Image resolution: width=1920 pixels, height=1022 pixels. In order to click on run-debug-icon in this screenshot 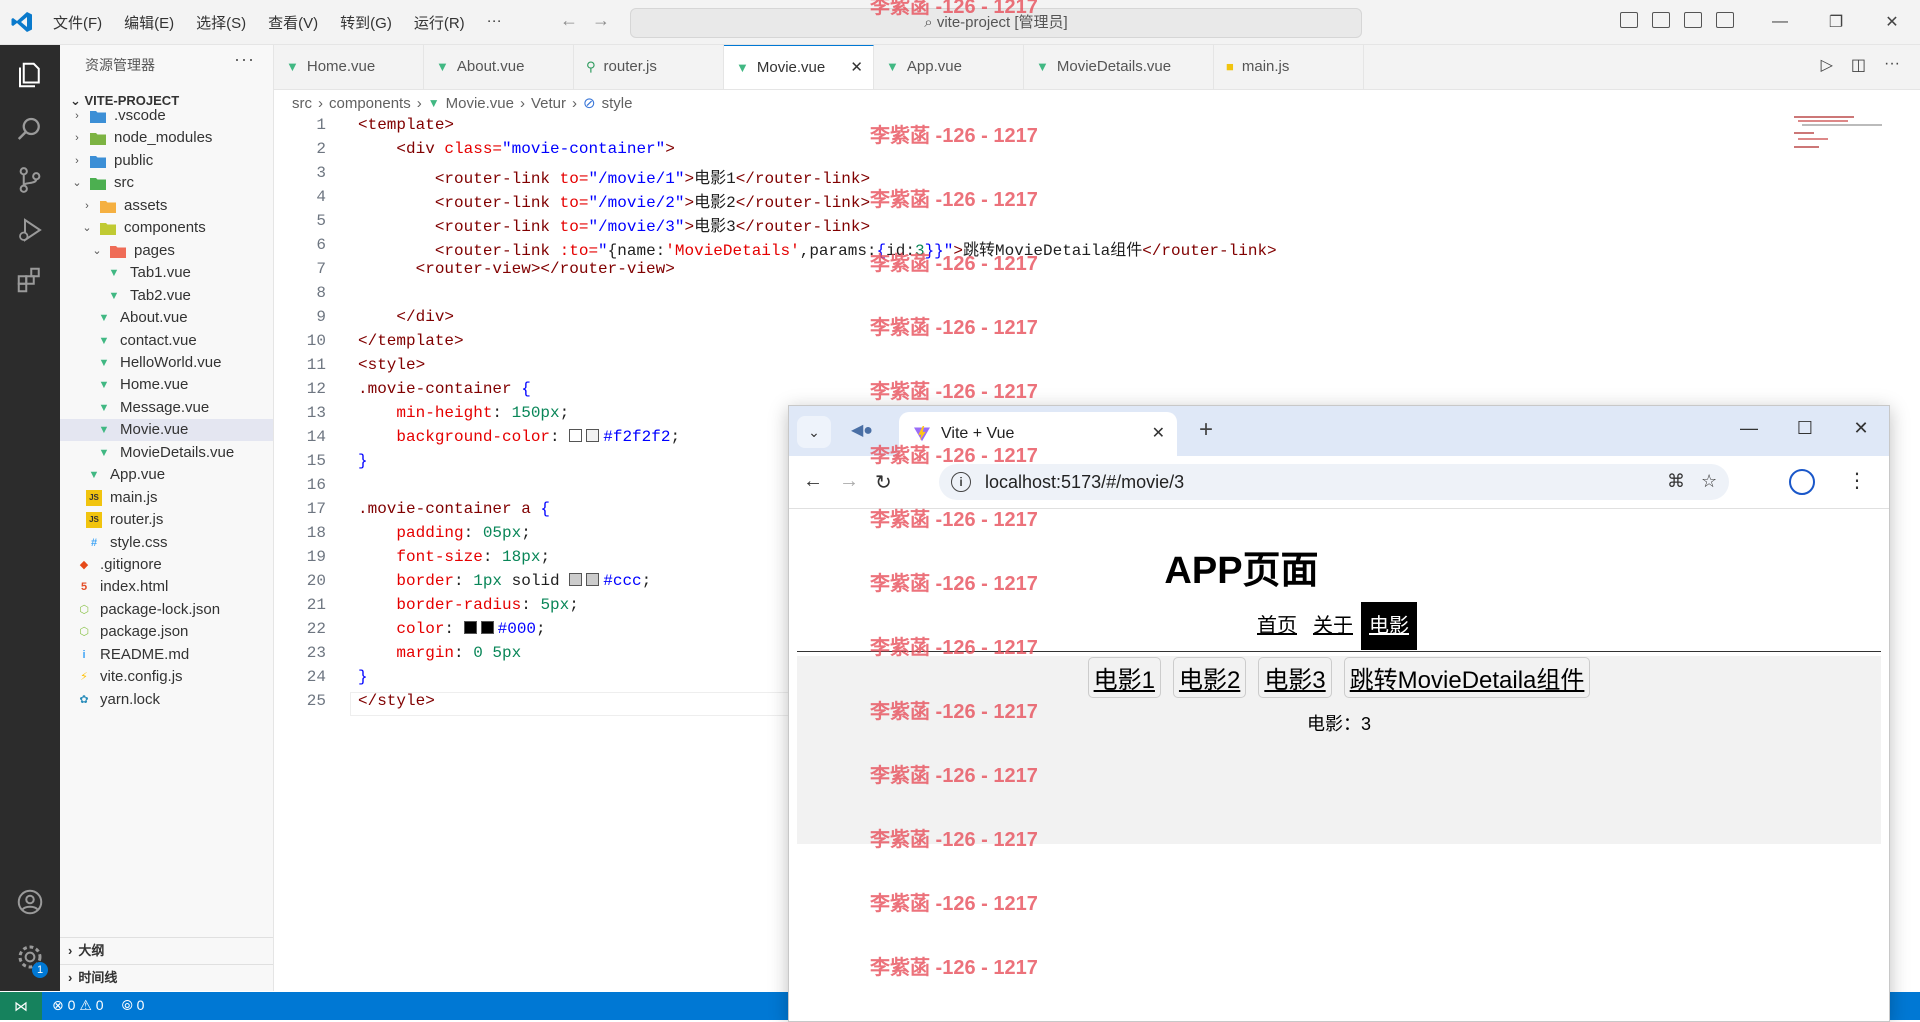, I will do `click(30, 230)`.